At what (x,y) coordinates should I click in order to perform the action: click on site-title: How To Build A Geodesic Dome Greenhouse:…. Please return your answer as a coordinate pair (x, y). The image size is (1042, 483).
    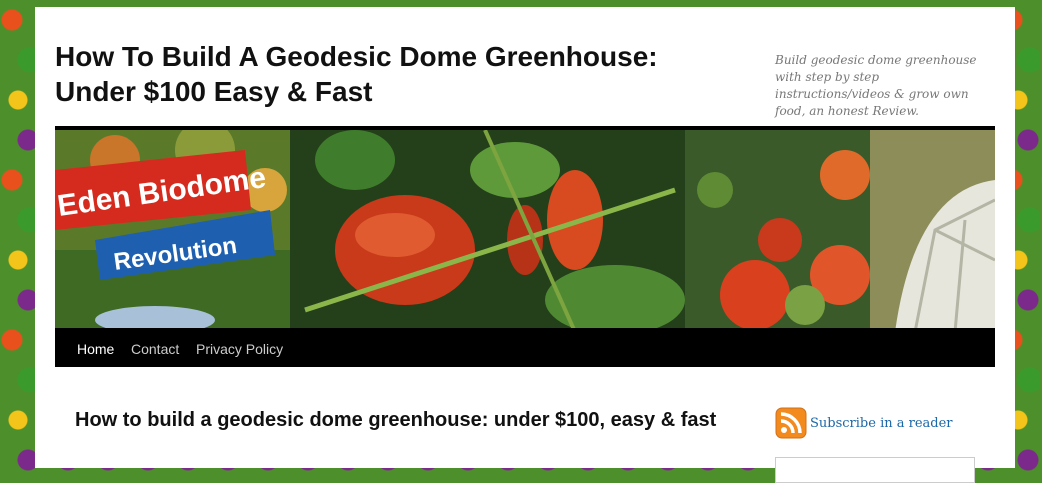
    Looking at the image, I should click on (395, 74).